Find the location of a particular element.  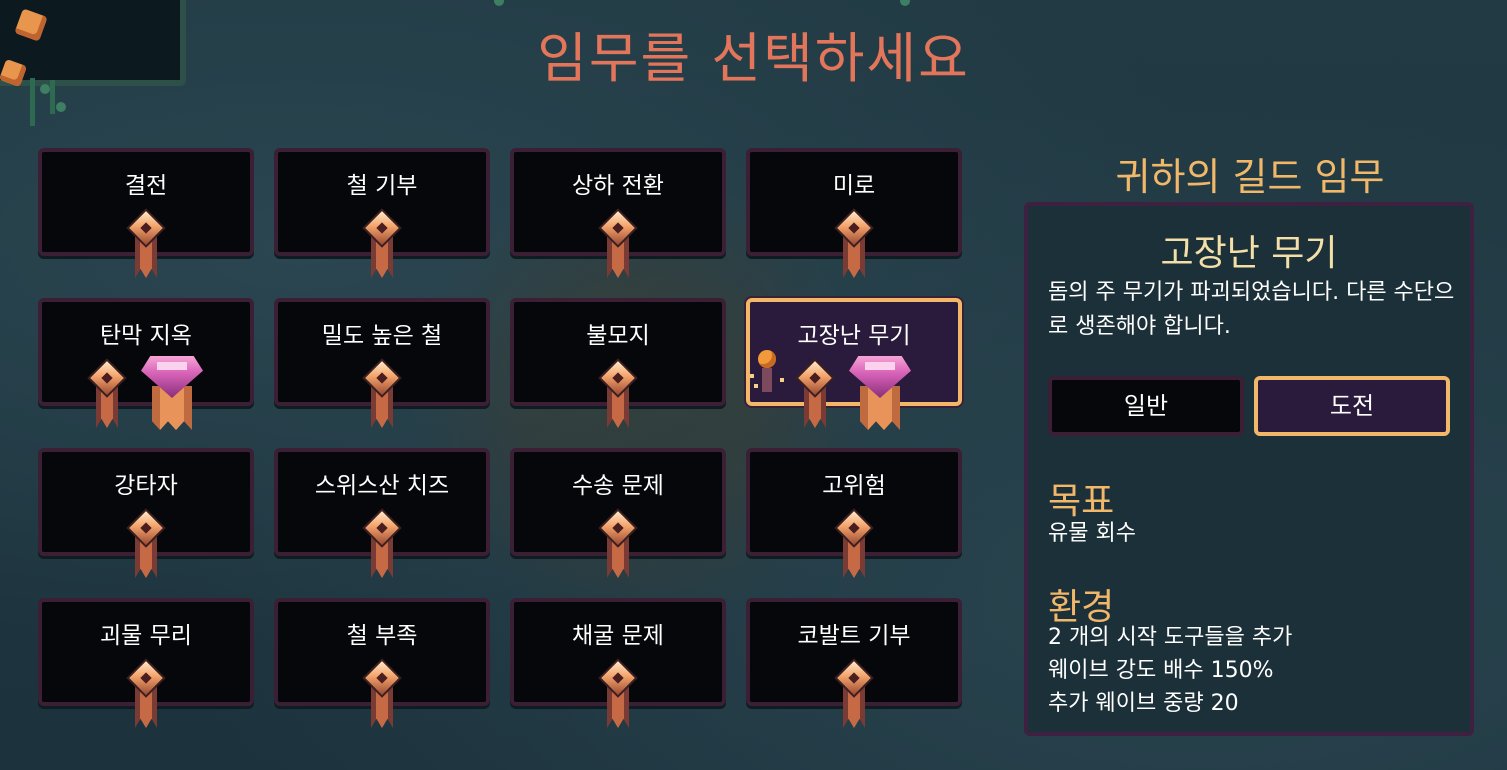

difficulty-challenge-button: 도전 is located at coordinates (1352, 406).